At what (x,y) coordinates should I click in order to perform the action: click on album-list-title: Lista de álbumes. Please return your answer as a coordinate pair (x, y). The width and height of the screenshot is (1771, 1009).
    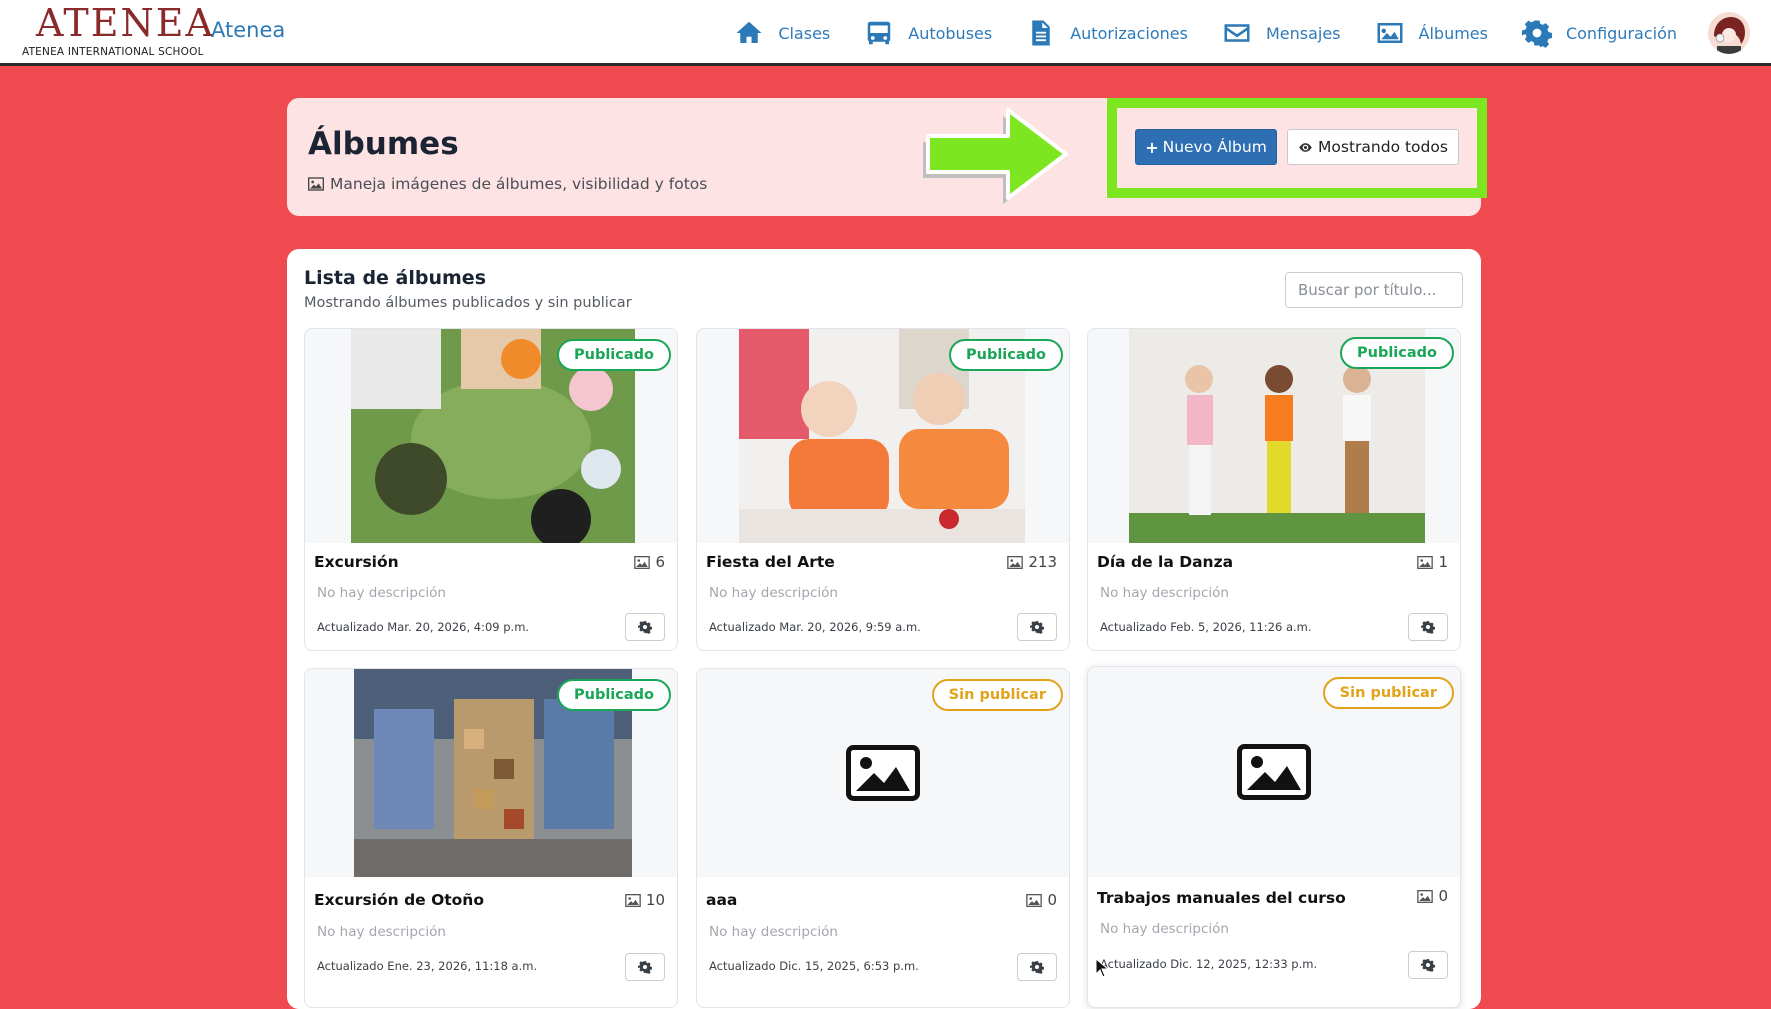
    Looking at the image, I should click on (395, 278).